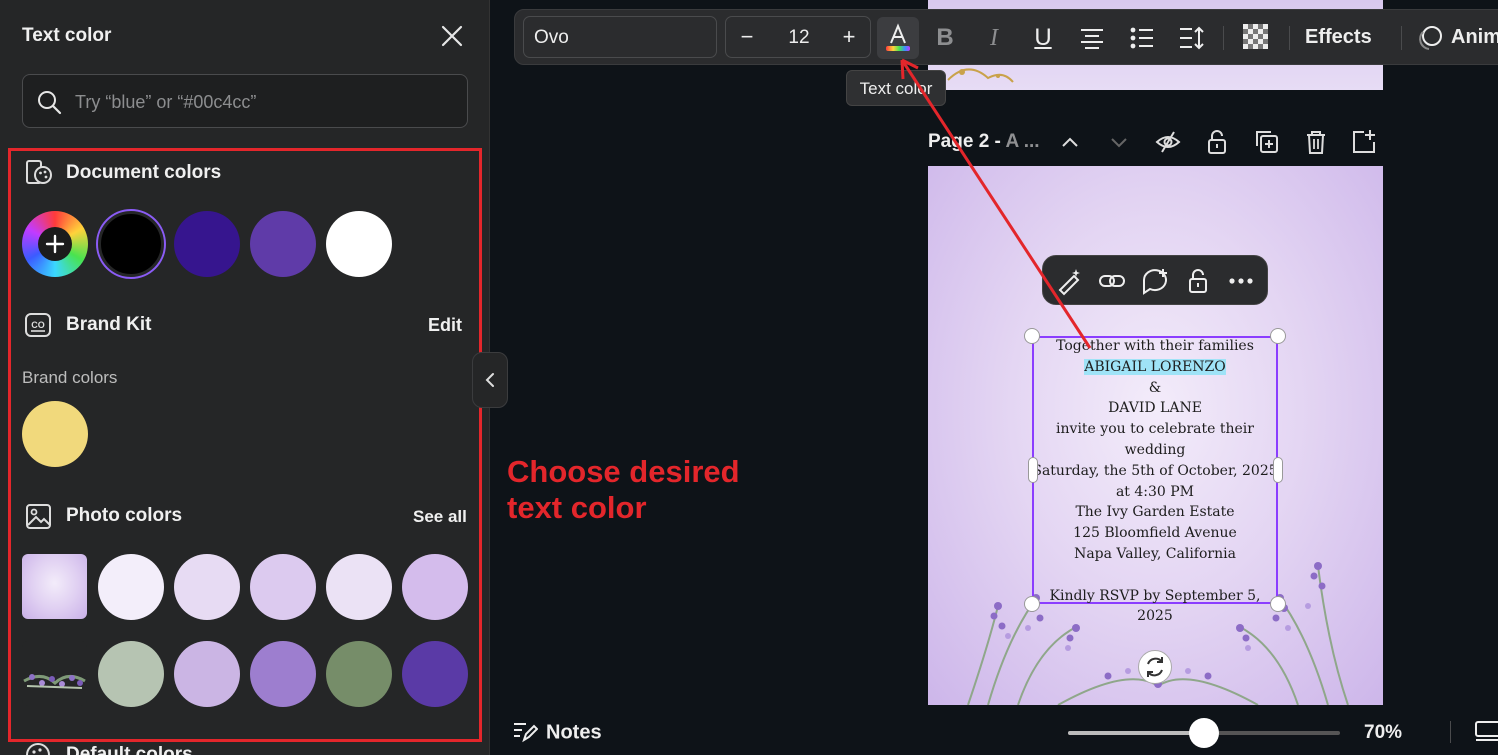  I want to click on font-family-selector: Ovo, so click(620, 37).